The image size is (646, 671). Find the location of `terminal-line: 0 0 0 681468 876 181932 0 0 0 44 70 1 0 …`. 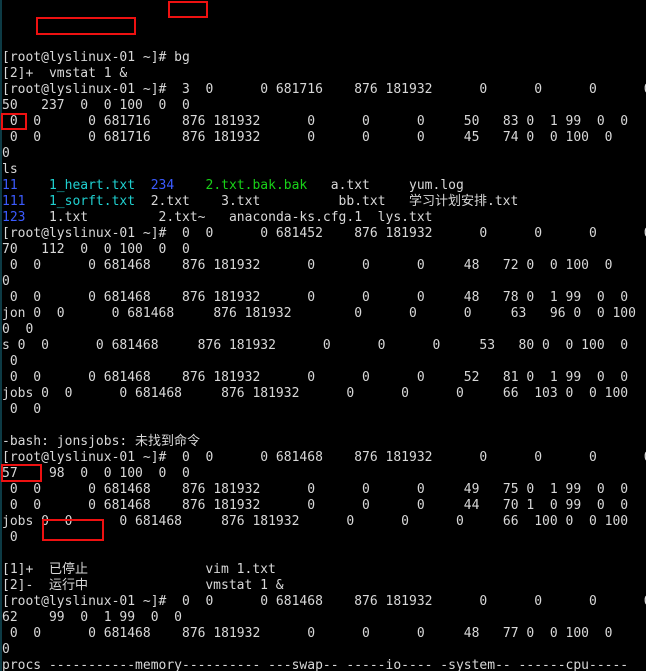

terminal-line: 0 0 0 681468 876 181932 0 0 0 44 70 1 0 … is located at coordinates (323, 506).